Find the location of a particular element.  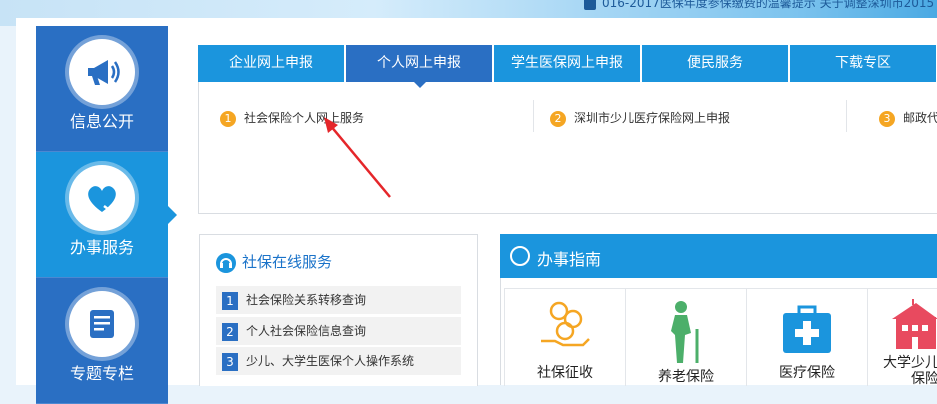

nav-item-info: 信息公开 is located at coordinates (102, 89).